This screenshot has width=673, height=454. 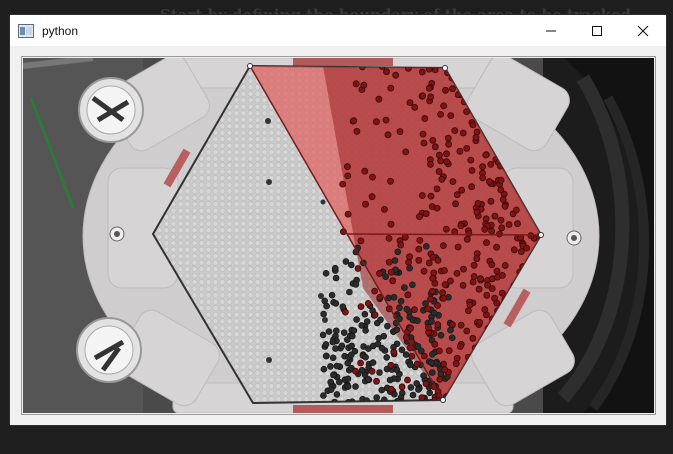 I want to click on title-bar: python, so click(x=338, y=30).